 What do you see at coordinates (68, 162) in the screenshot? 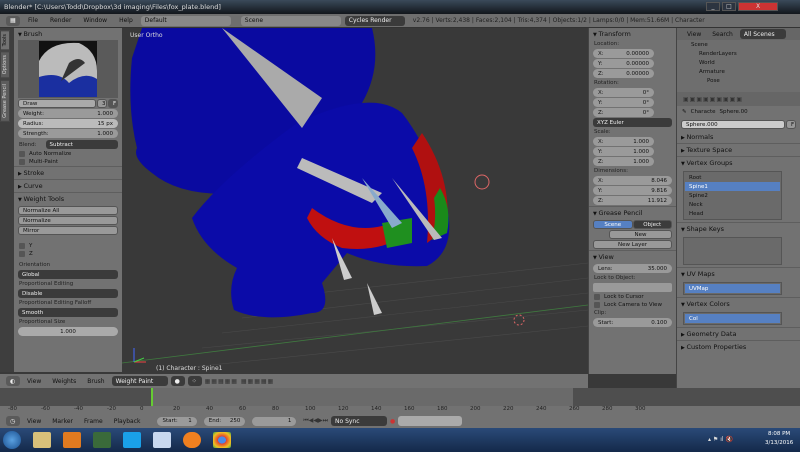
I see `multi-paint-checkbox: Multi-Paint` at bounding box center [68, 162].